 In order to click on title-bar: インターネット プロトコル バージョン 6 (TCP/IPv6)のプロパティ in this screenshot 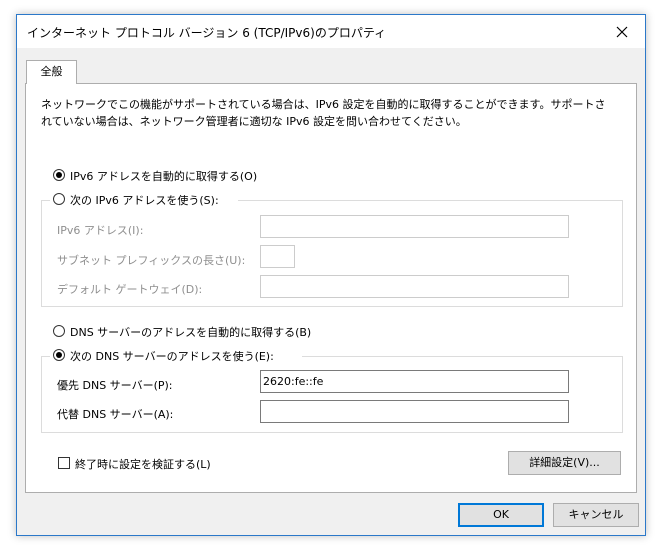, I will do `click(331, 31)`.